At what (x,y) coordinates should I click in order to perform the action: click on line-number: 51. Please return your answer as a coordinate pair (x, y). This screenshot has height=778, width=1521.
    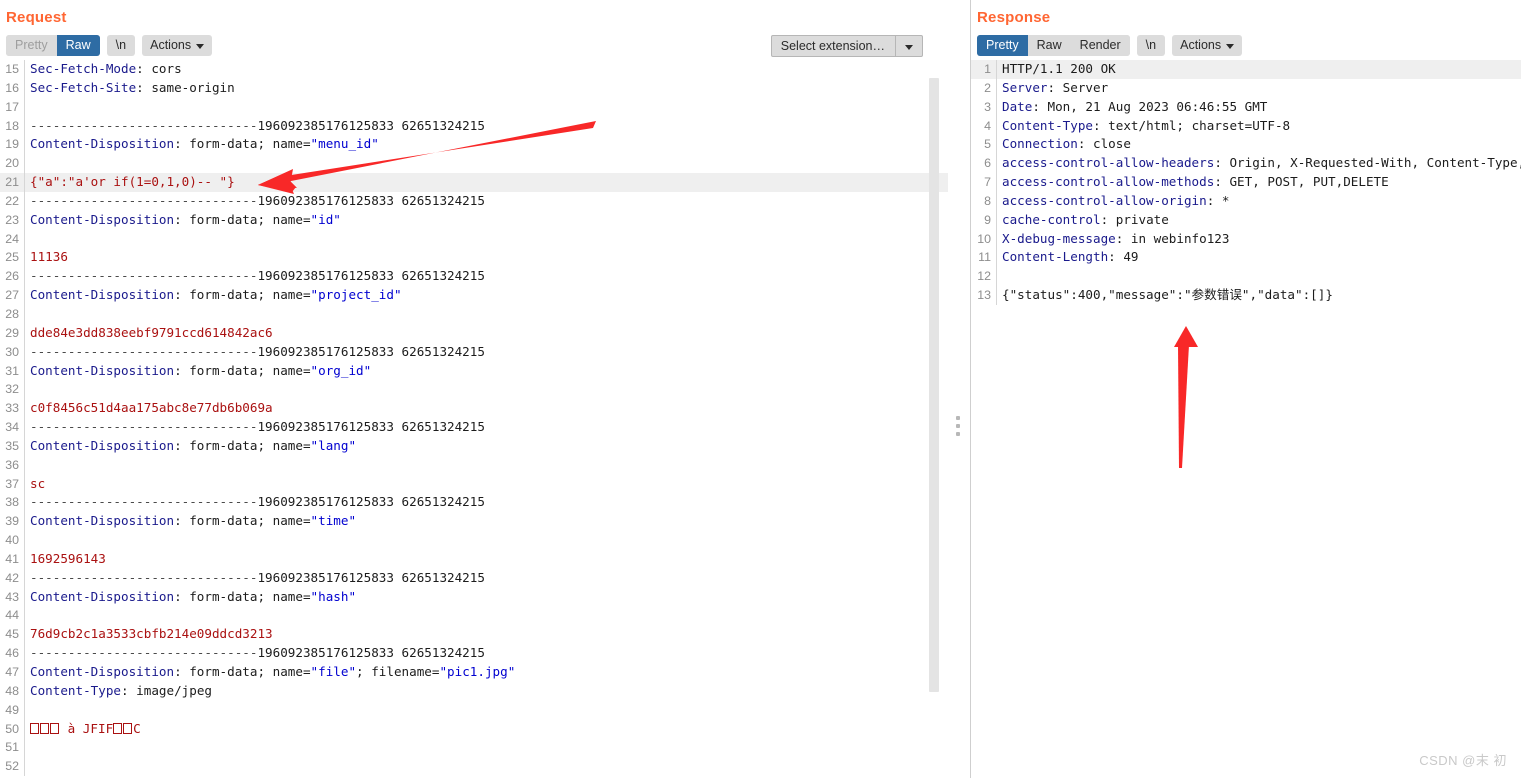
    Looking at the image, I should click on (12, 747).